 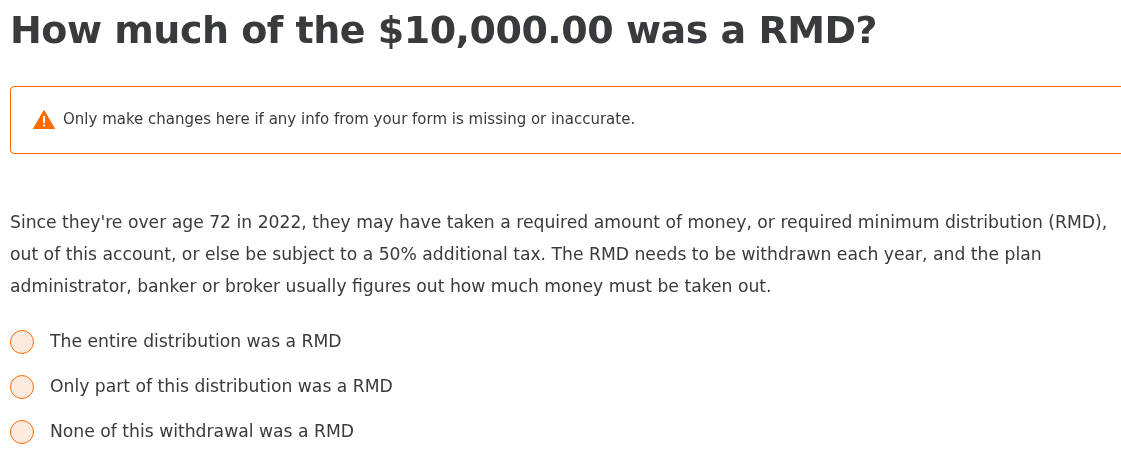 I want to click on warning-icon, so click(x=44, y=120).